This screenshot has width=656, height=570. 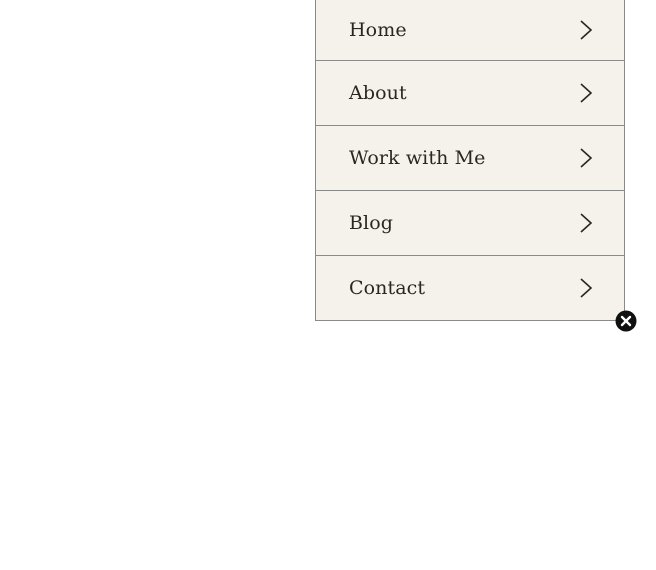 I want to click on menu-item-label: Home, so click(x=378, y=30).